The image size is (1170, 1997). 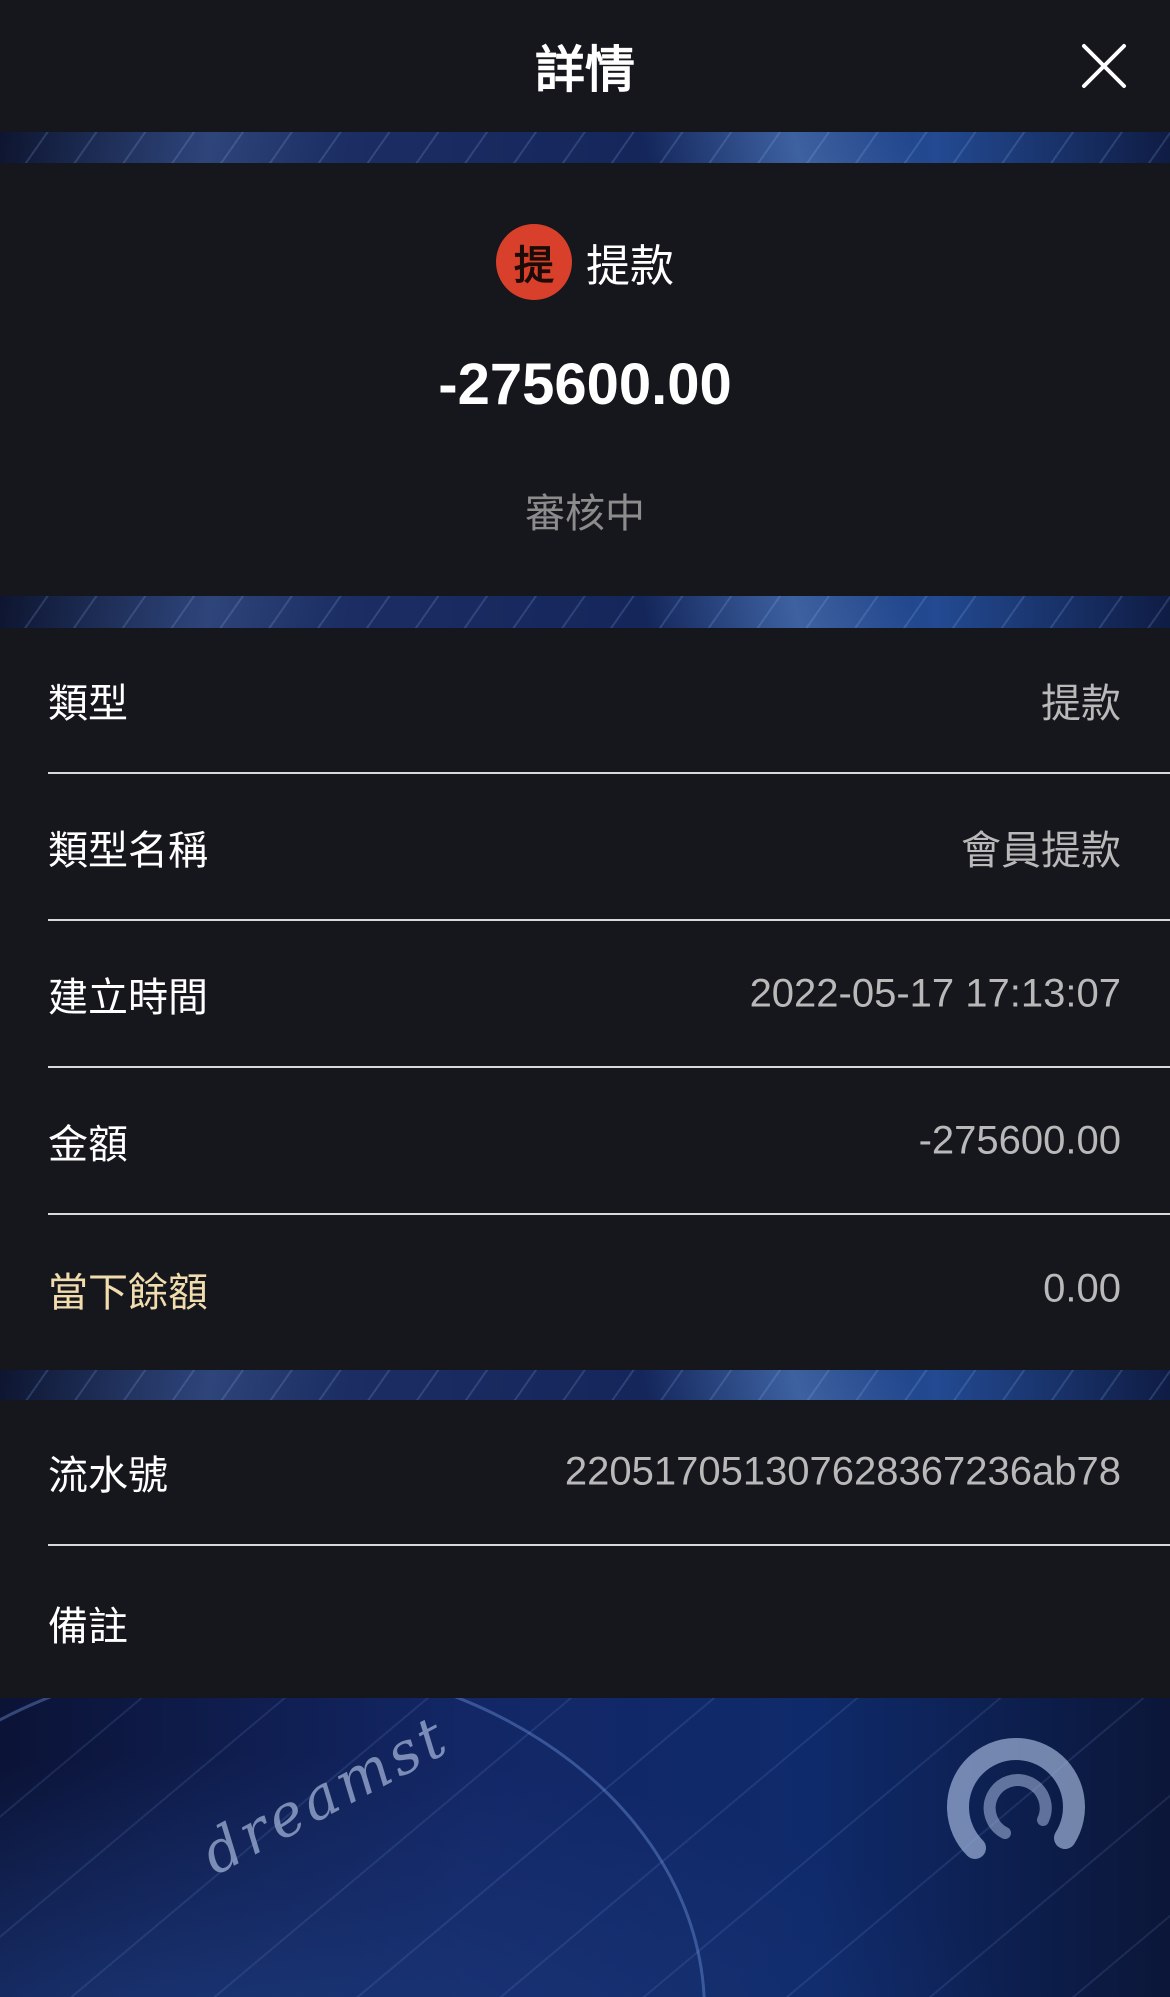 What do you see at coordinates (1016, 1798) in the screenshot?
I see `brand-logo-icon` at bounding box center [1016, 1798].